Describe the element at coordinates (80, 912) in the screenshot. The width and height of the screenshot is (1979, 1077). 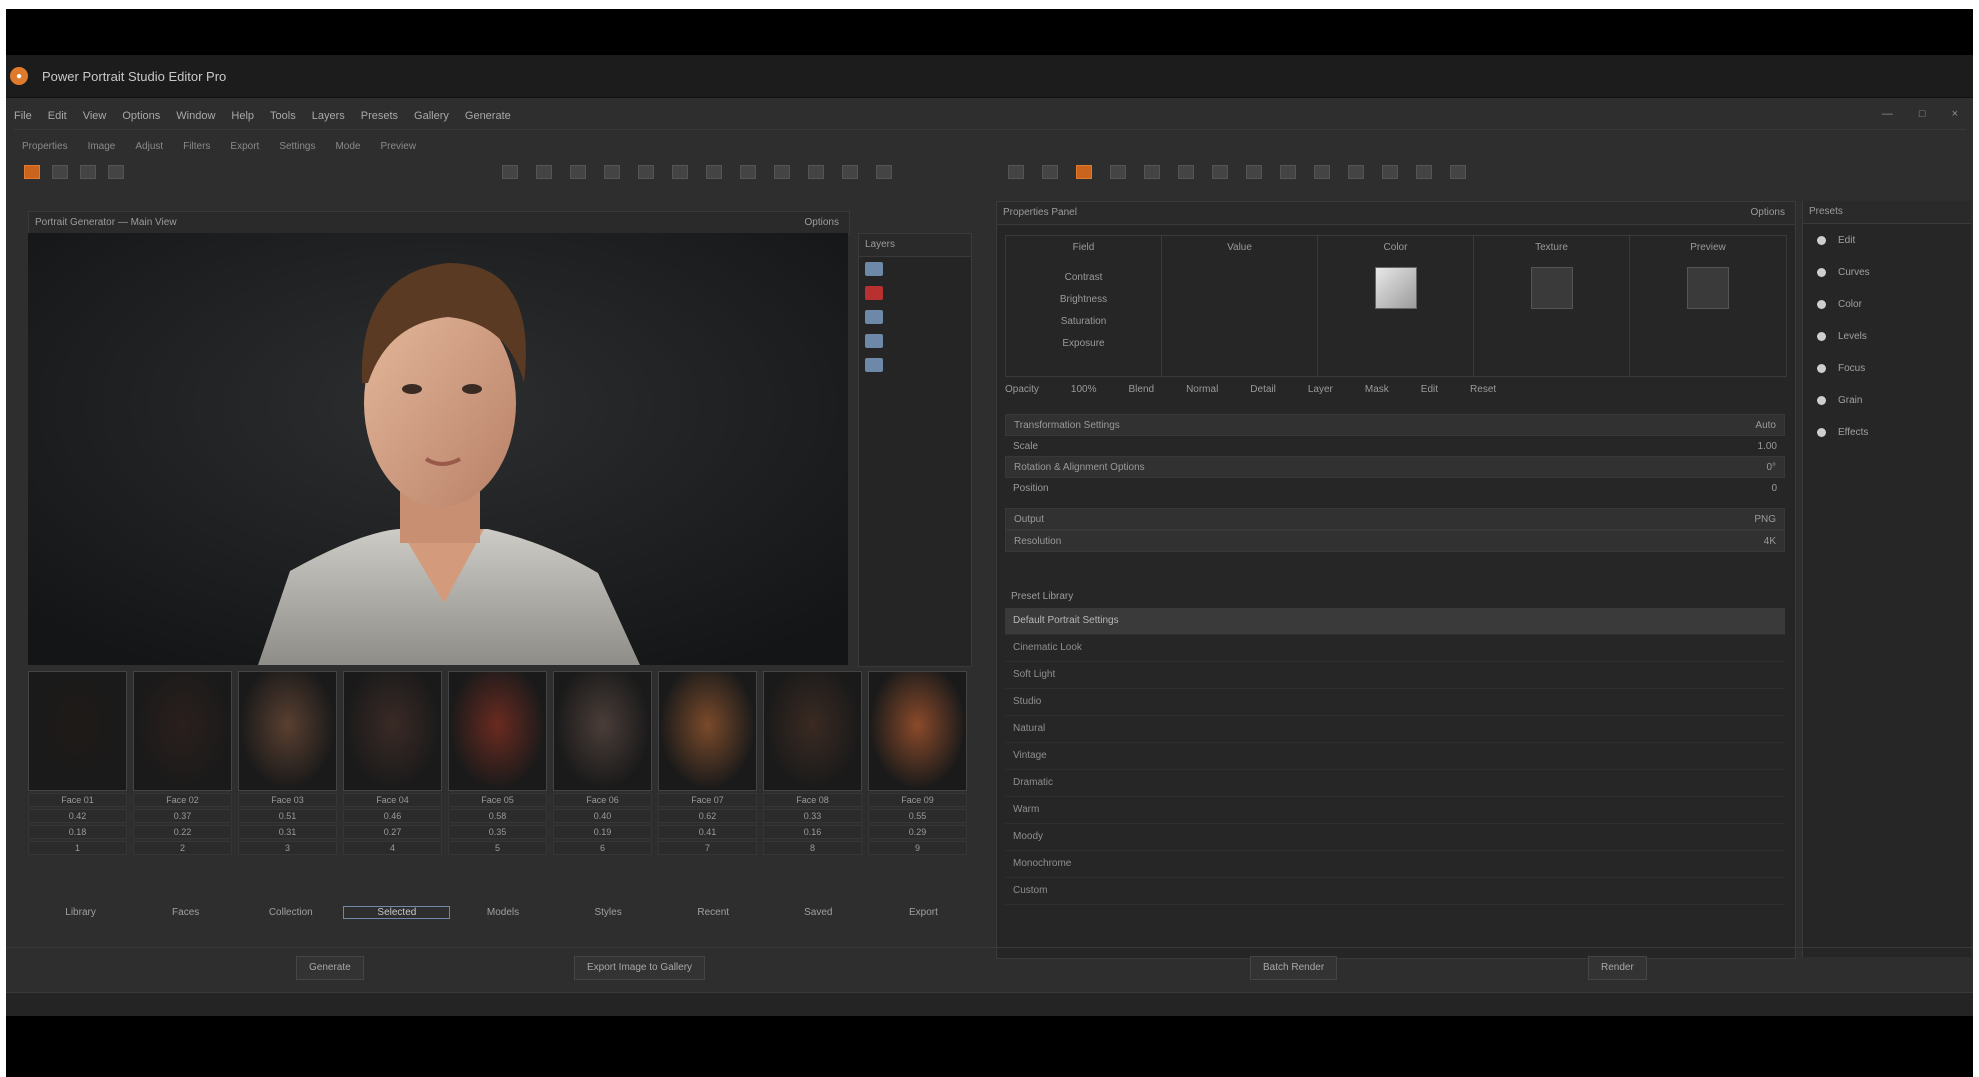
I see `tab-library: Library` at that location.